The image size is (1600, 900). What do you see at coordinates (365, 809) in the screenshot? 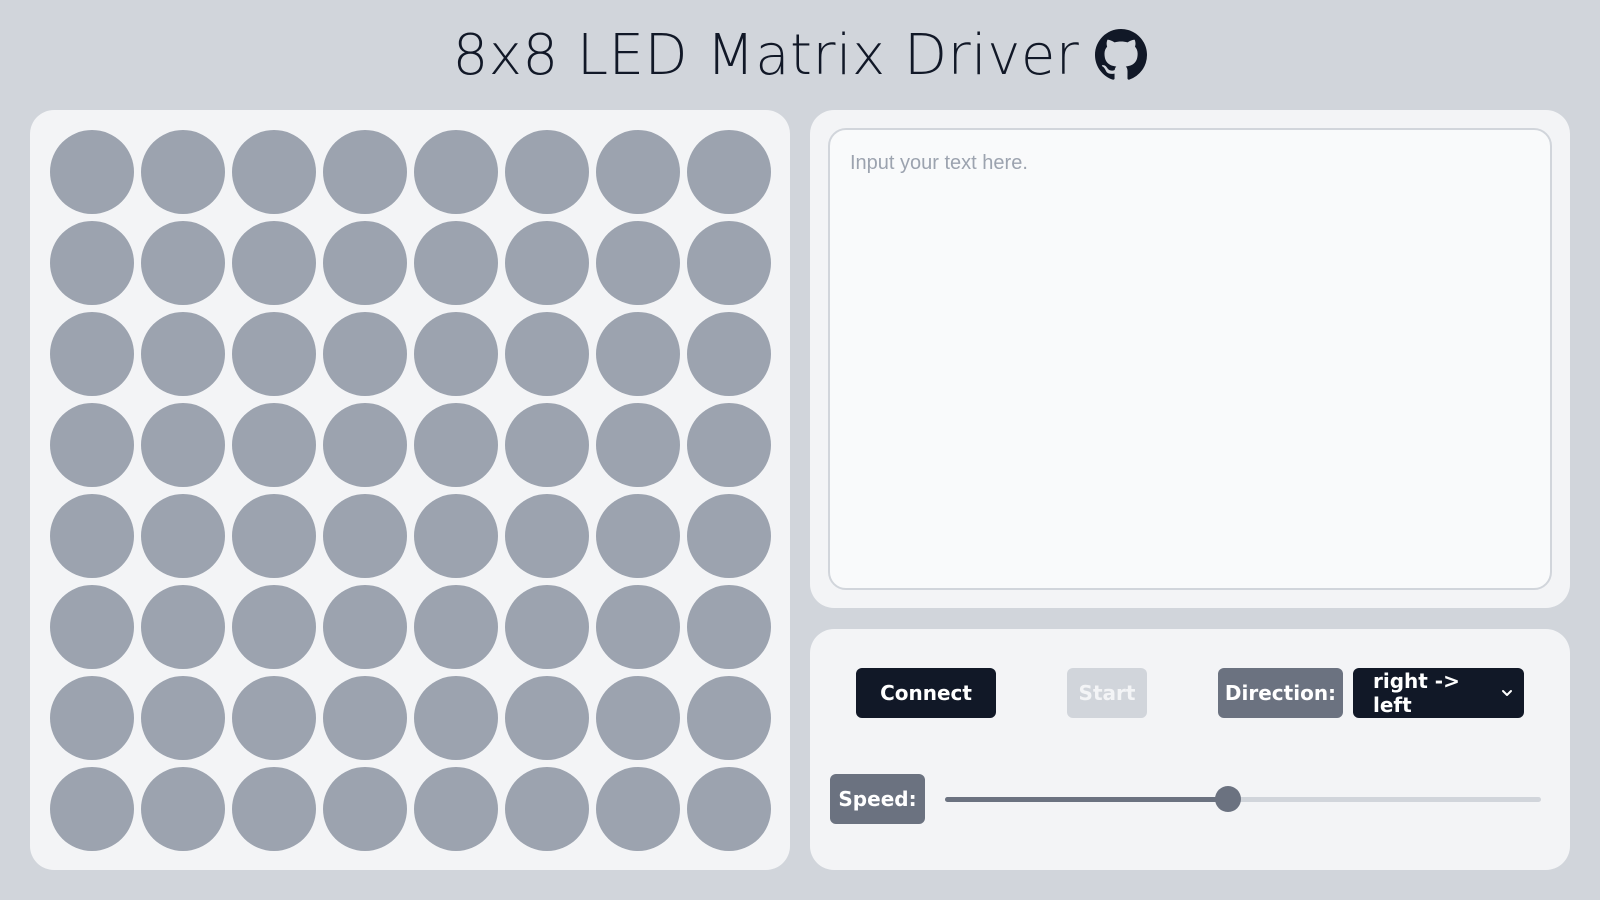
I see `led-r7-c3` at bounding box center [365, 809].